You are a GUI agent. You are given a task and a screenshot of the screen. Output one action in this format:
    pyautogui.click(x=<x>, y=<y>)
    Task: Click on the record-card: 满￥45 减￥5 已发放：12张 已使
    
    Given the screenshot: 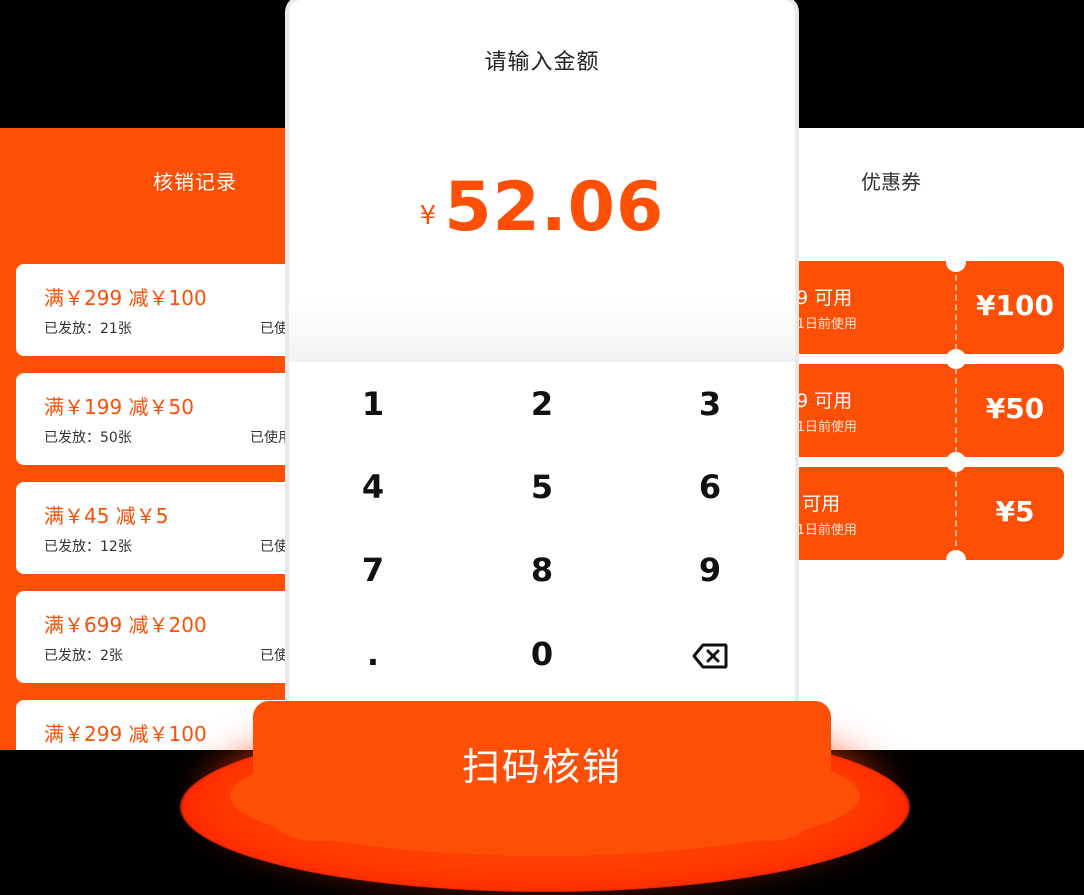 What is the action you would take?
    pyautogui.click(x=158, y=528)
    